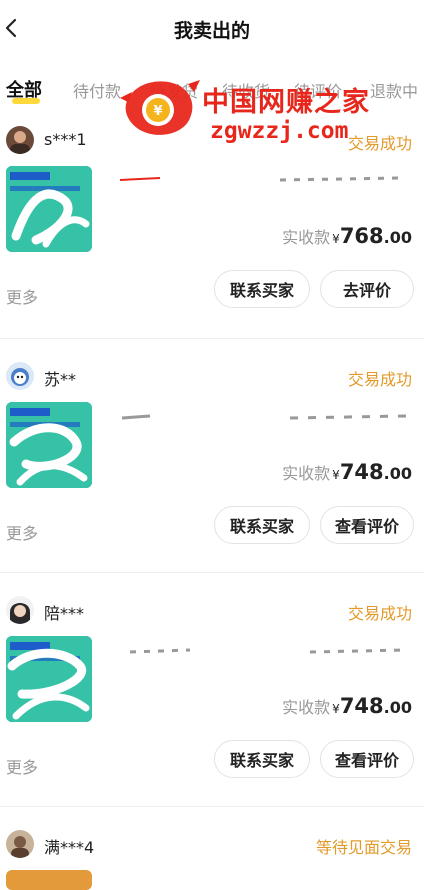 This screenshot has width=424, height=890. Describe the element at coordinates (363, 847) in the screenshot. I see `order-status: 等待见面交易` at that location.